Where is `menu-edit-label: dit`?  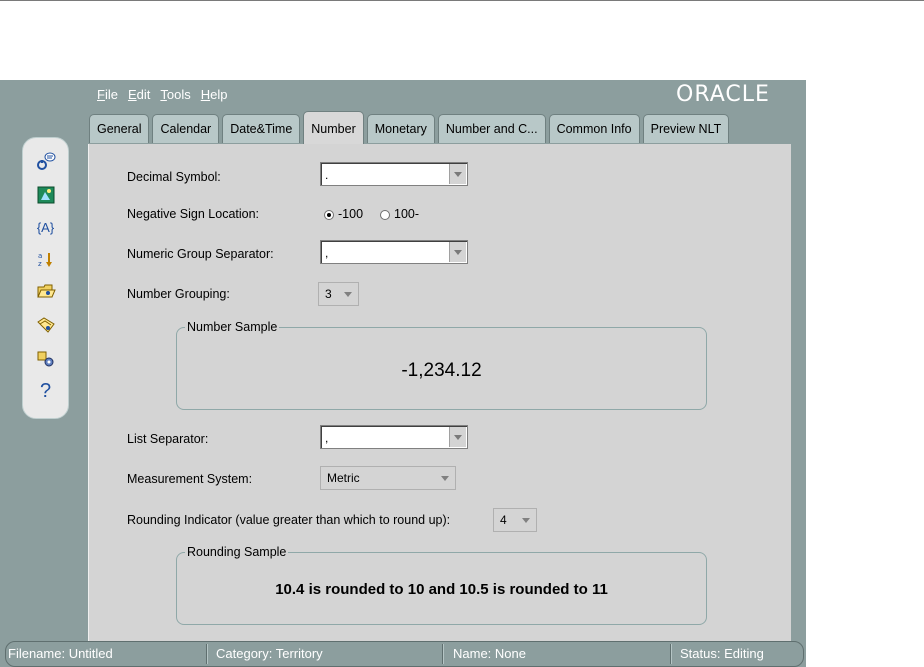 menu-edit-label: dit is located at coordinates (143, 94).